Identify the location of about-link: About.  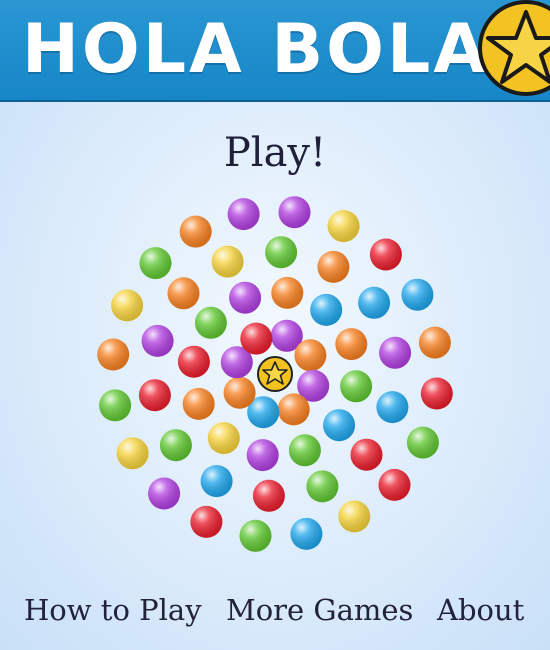
(480, 610).